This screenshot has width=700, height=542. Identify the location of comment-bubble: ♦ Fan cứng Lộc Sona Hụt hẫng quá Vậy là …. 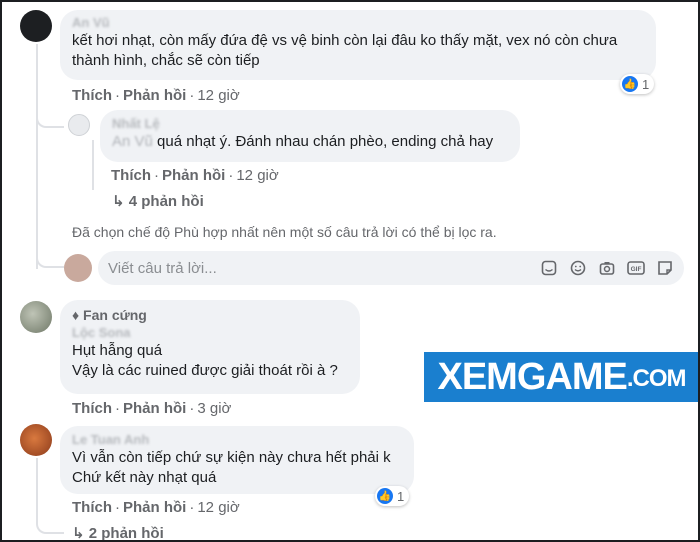
(210, 347).